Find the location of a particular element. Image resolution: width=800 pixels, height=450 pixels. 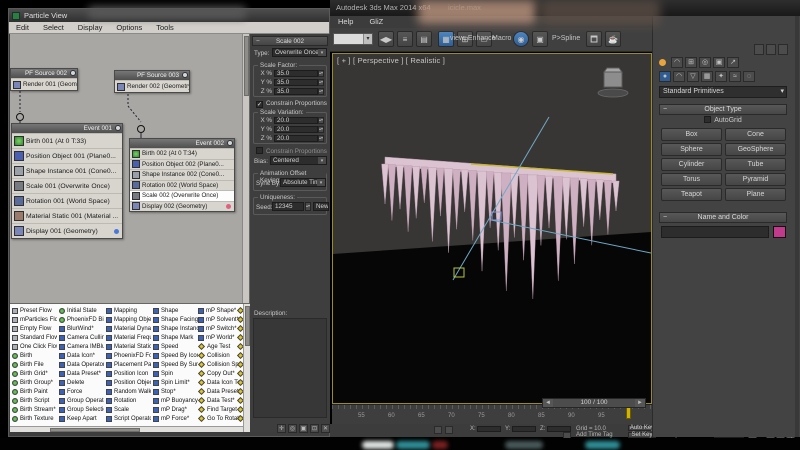

autogrid-row: AutoGrid is located at coordinates (723, 120).